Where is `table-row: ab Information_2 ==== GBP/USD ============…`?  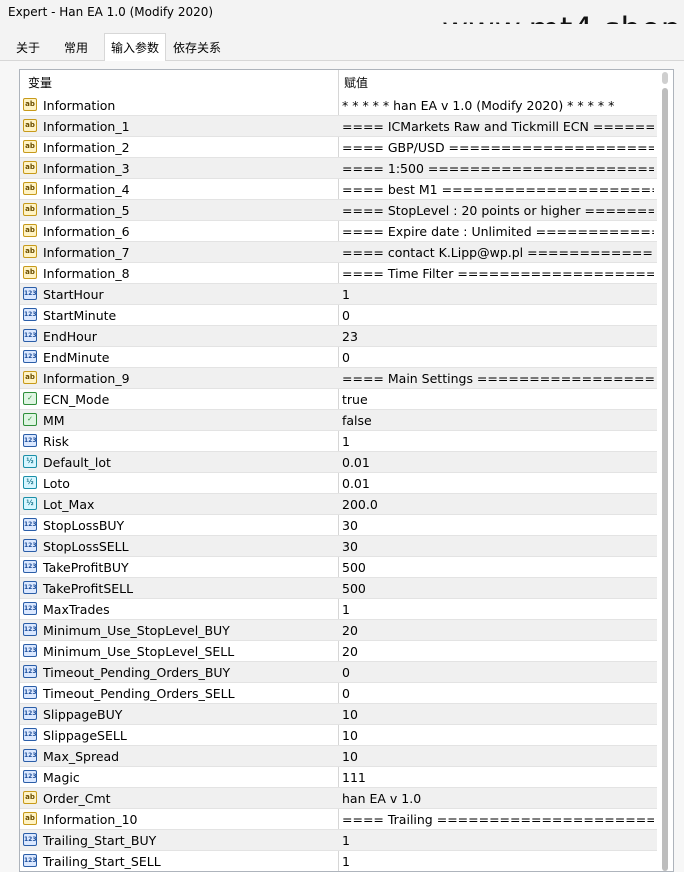
table-row: ab Information_2 ==== GBP/USD ============… is located at coordinates (338, 147).